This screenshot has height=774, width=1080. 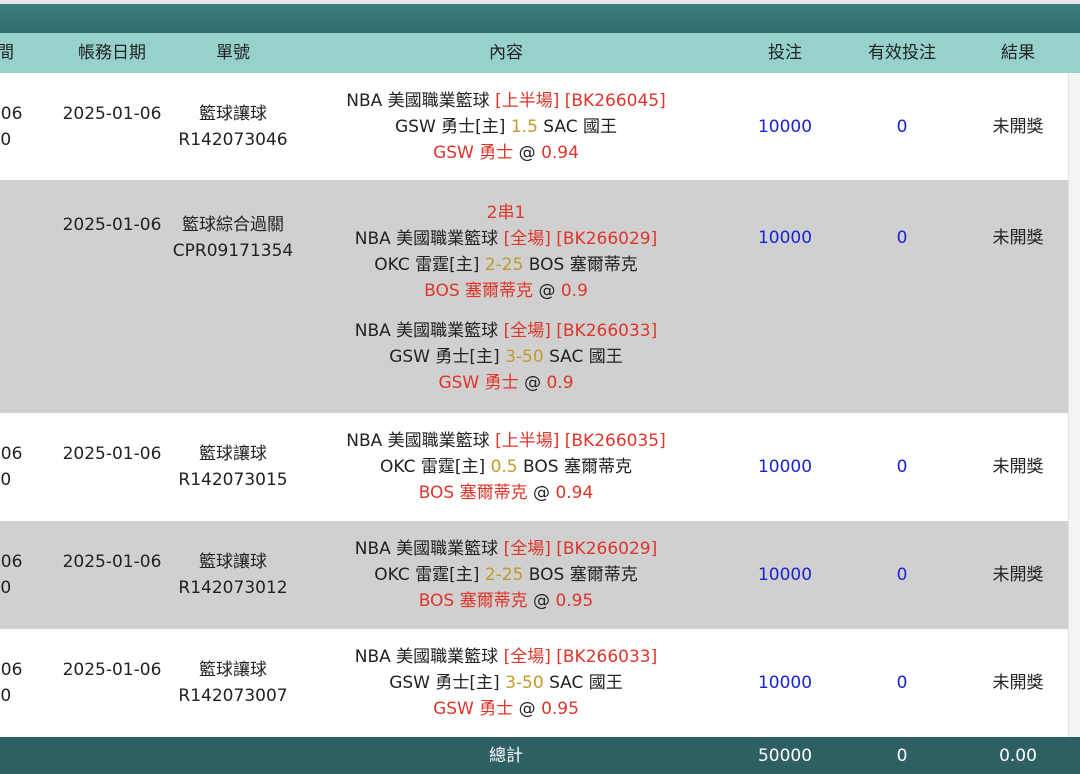 I want to click on header-ticket: 單號, so click(x=233, y=53).